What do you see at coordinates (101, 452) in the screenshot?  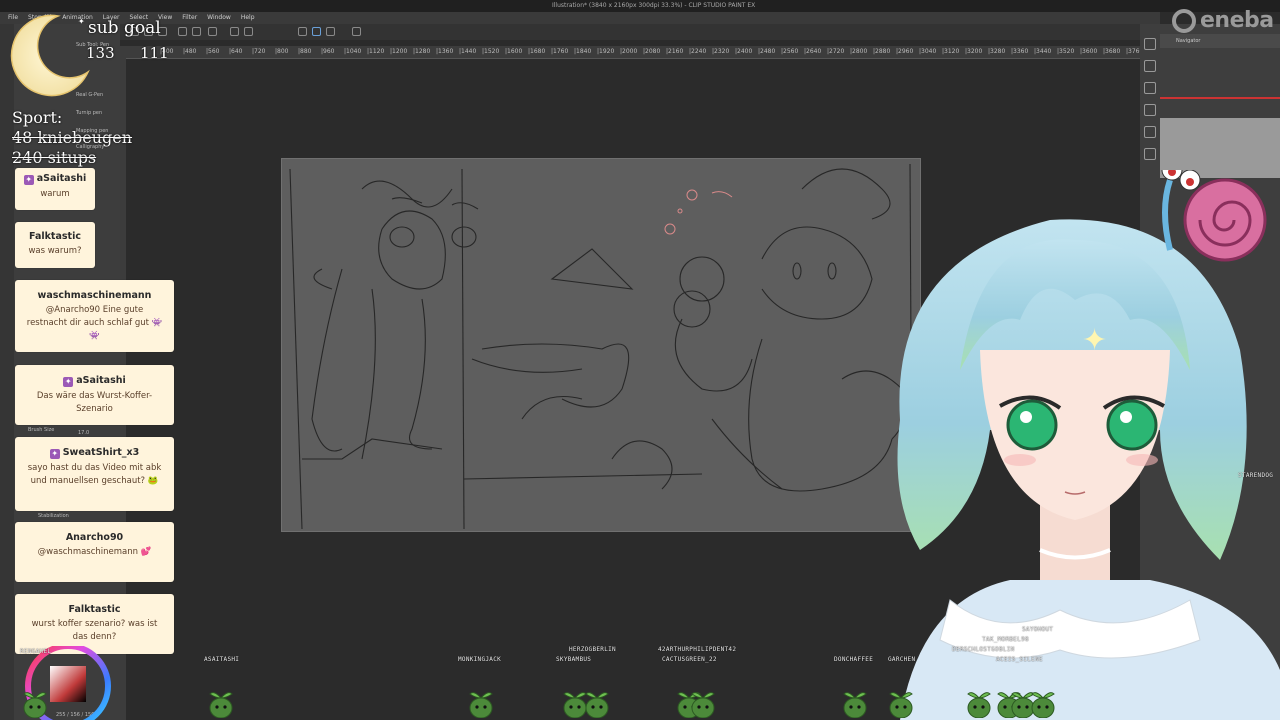 I see `chat-username: SweatShirt_x3` at bounding box center [101, 452].